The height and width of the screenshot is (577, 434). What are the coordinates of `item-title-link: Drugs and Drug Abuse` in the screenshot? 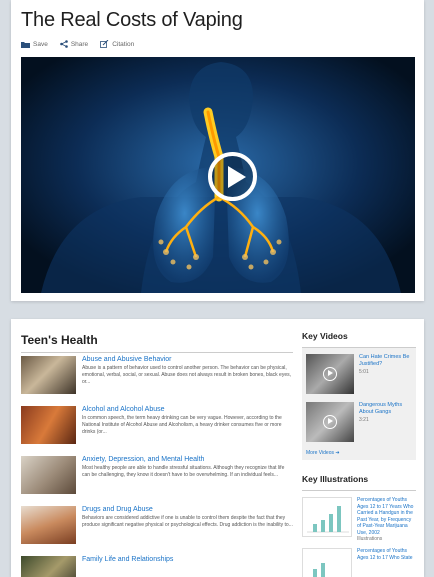 It's located at (187, 509).